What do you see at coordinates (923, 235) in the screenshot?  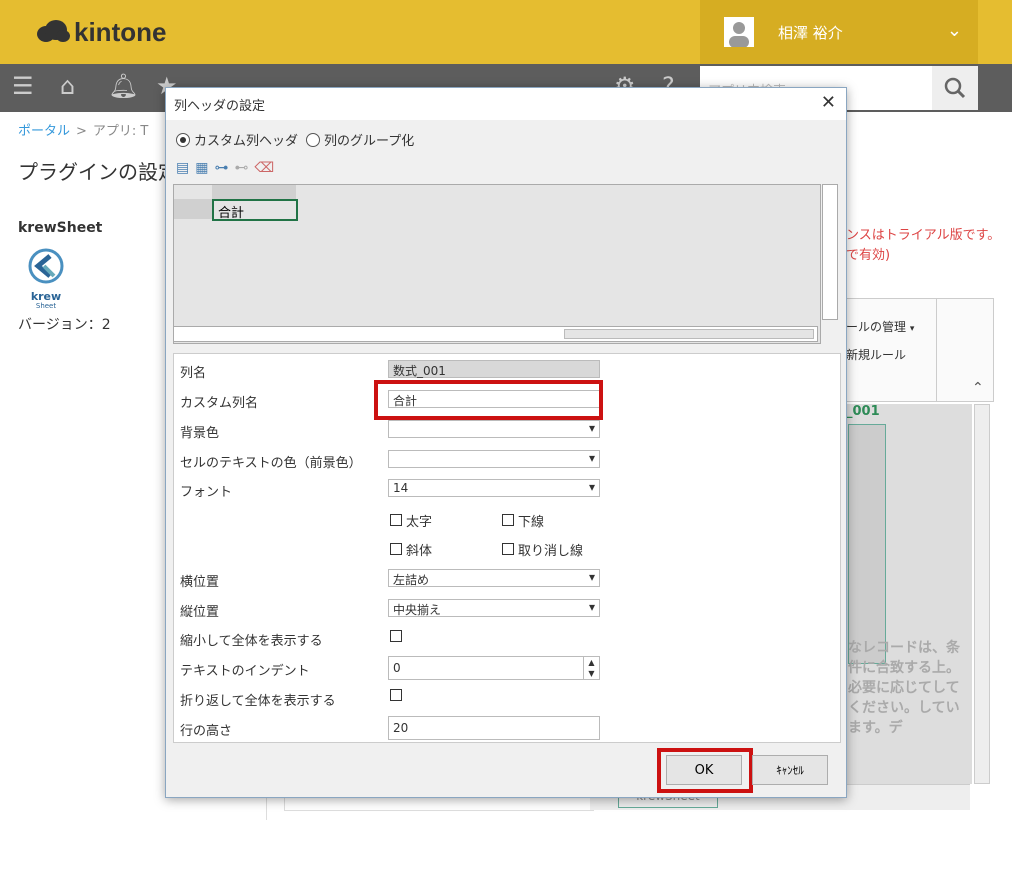 I see `trial-line-1: ンスはトライアル版です。` at bounding box center [923, 235].